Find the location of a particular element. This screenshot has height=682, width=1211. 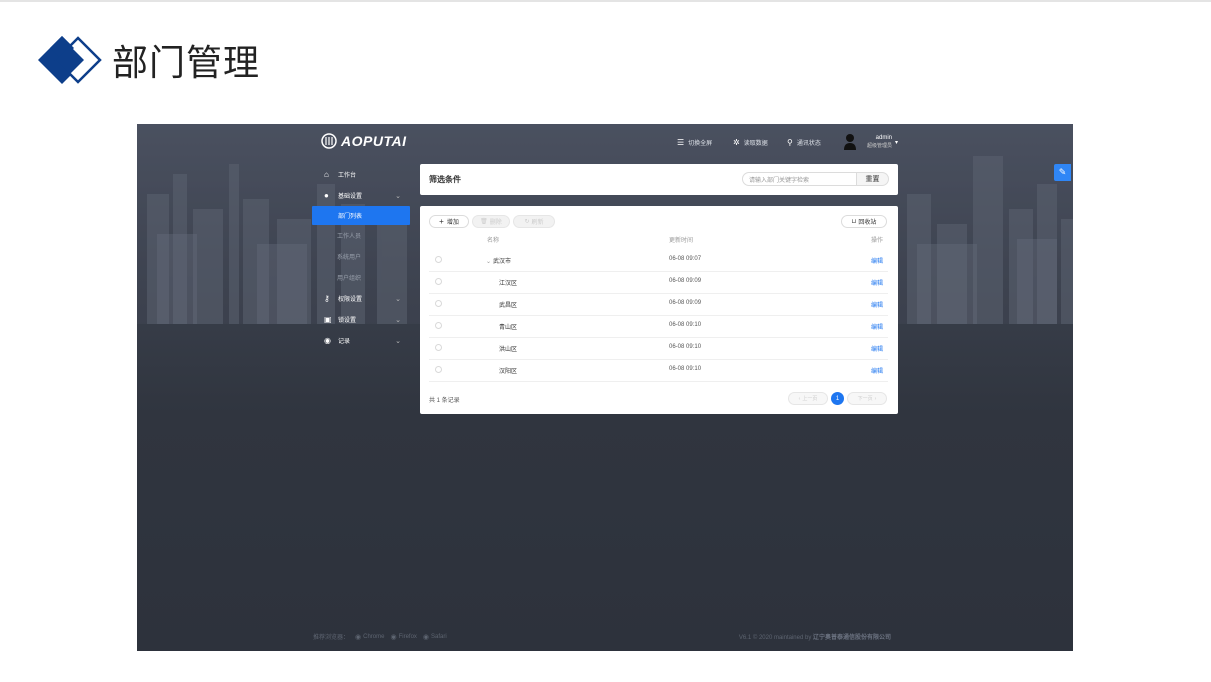

prev-page-label: 上一页 is located at coordinates (810, 399).